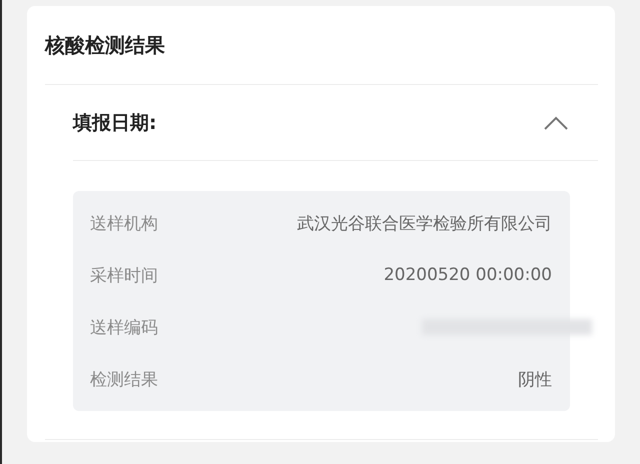 Image resolution: width=640 pixels, height=464 pixels. What do you see at coordinates (124, 223) in the screenshot?
I see `field-label: 送样机构` at bounding box center [124, 223].